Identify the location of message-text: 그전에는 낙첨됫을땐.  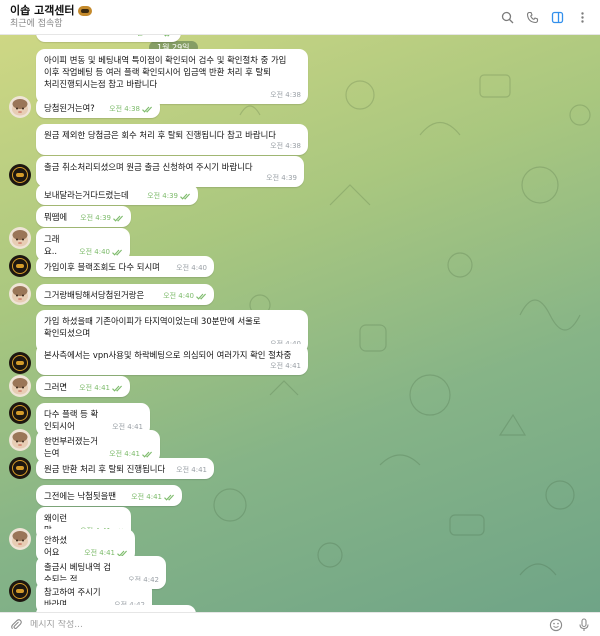
(80, 496).